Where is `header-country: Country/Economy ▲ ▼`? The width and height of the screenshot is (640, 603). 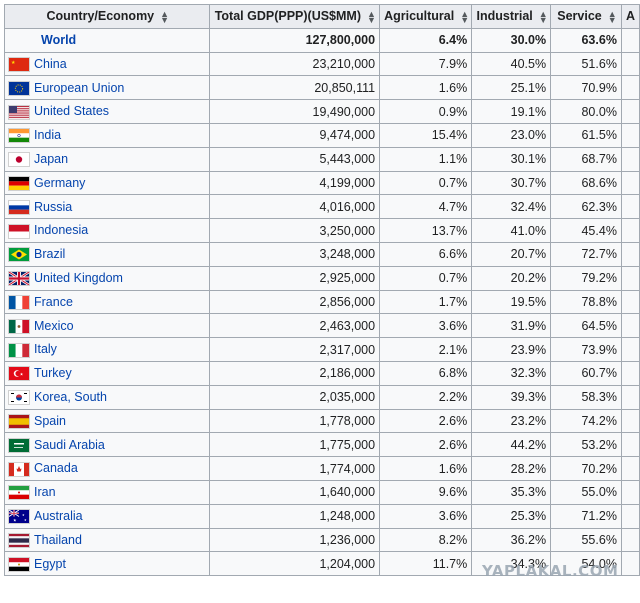
header-country: Country/Economy ▲ ▼ is located at coordinates (107, 16).